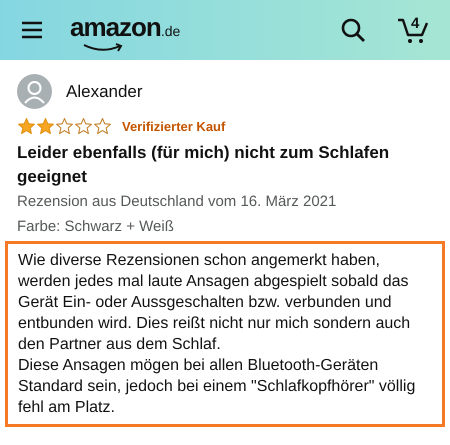  I want to click on review-paragraph: Diese Ansagen mögen bei allen Bluetooth-Geräten Standard sein, jedoch bei einem "Schlafkopfhörer" völlig fehl am Platz., so click(217, 387).